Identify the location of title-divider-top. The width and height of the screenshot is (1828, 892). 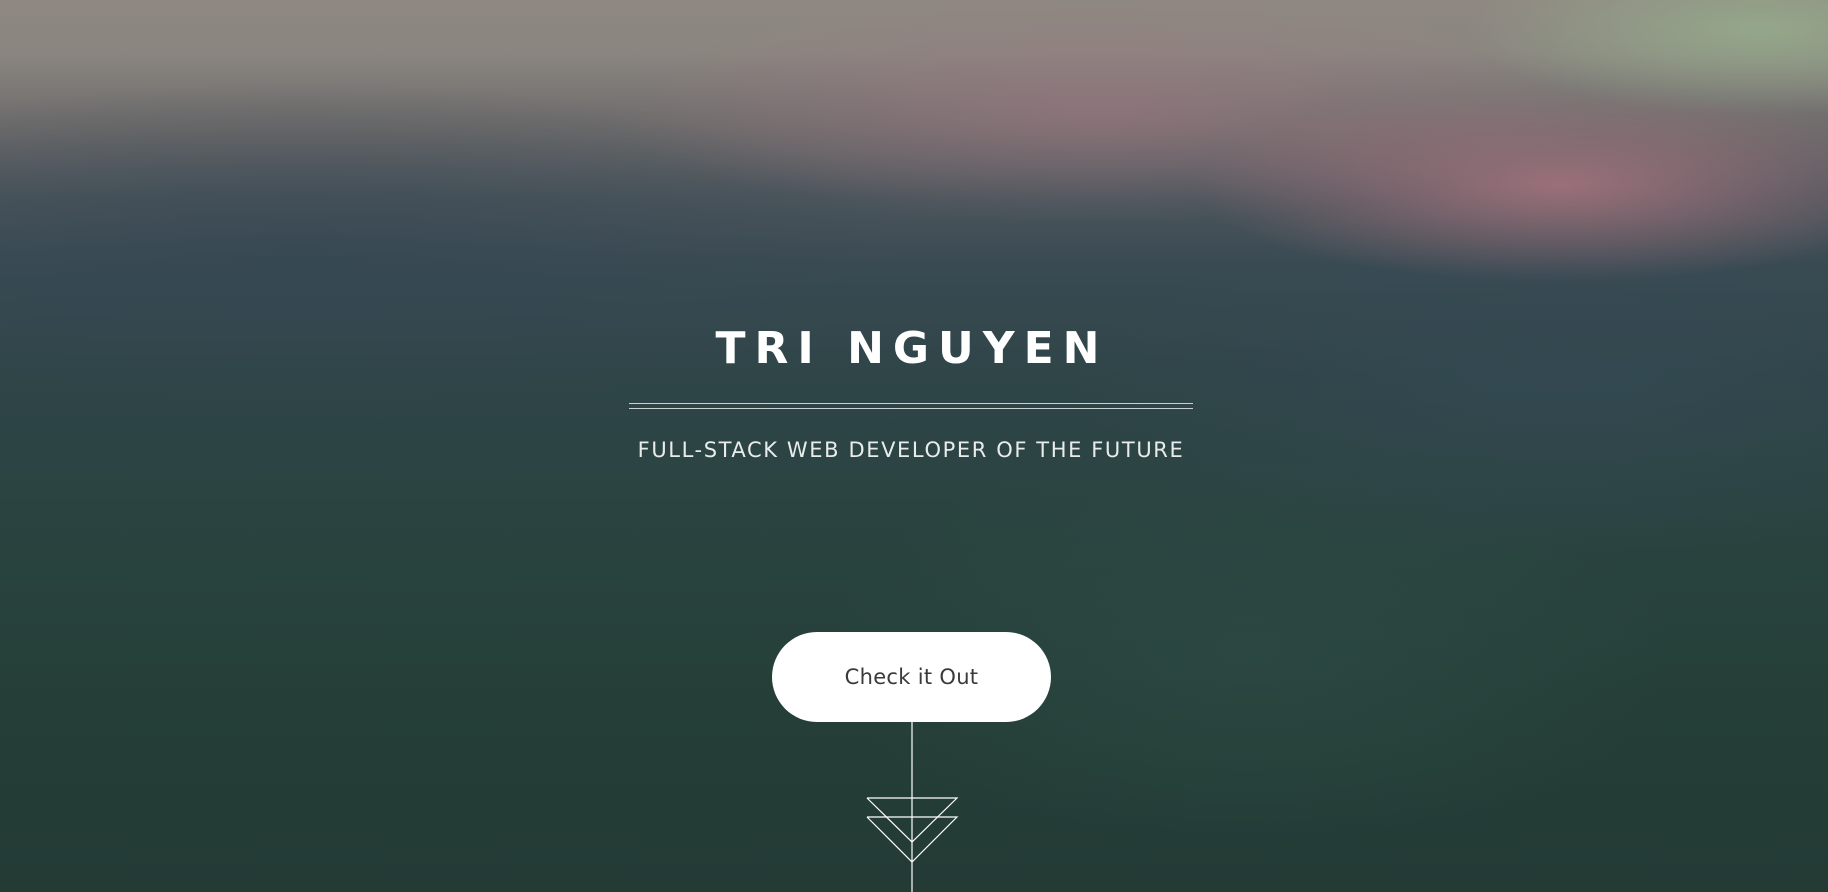
(911, 403).